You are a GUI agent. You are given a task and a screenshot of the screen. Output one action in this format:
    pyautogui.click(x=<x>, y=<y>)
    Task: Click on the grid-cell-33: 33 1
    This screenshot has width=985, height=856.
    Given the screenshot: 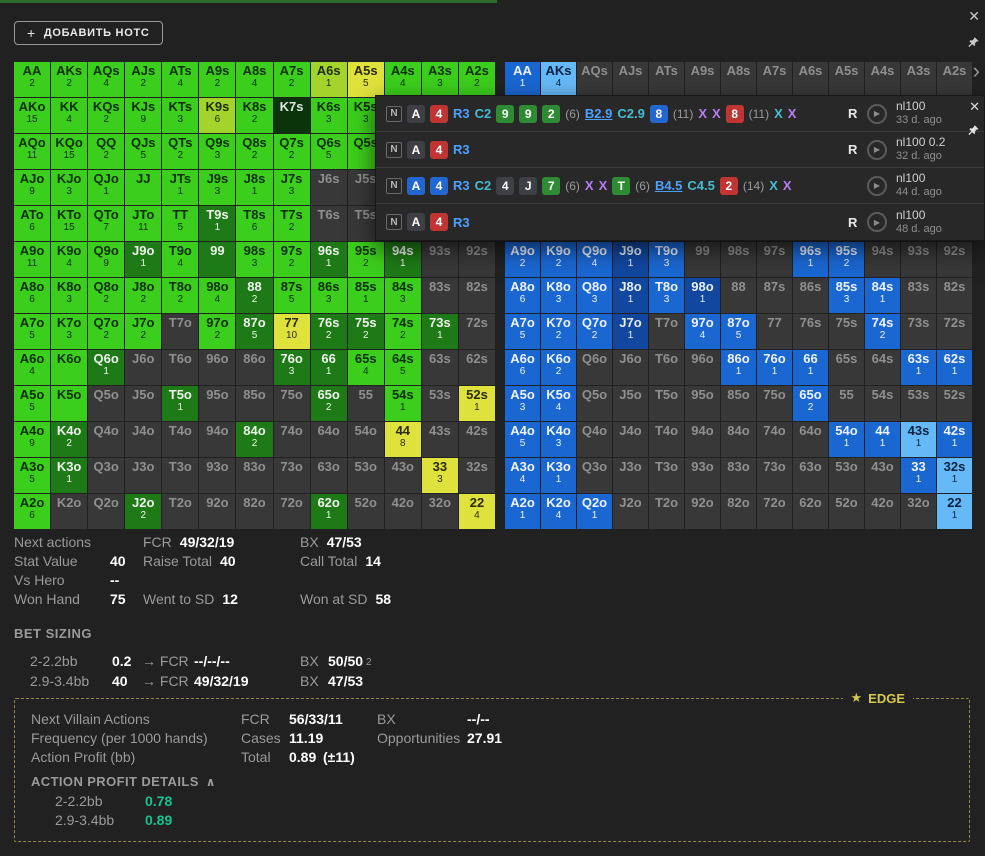 What is the action you would take?
    pyautogui.click(x=918, y=475)
    